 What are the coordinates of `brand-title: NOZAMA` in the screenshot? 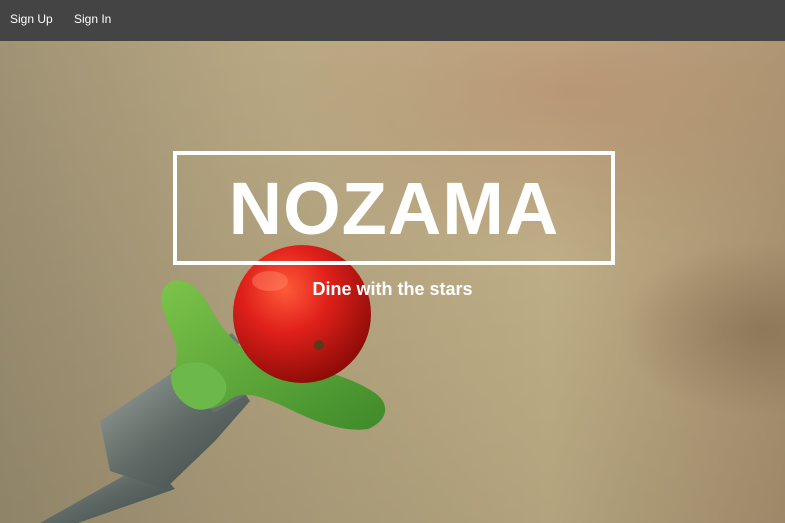 It's located at (394, 208).